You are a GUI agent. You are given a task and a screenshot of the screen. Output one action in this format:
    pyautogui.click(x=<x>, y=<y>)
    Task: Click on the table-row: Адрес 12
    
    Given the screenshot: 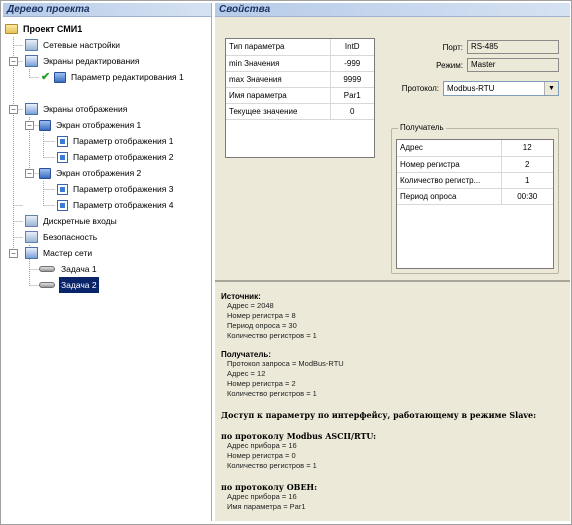 What is the action you would take?
    pyautogui.click(x=475, y=148)
    